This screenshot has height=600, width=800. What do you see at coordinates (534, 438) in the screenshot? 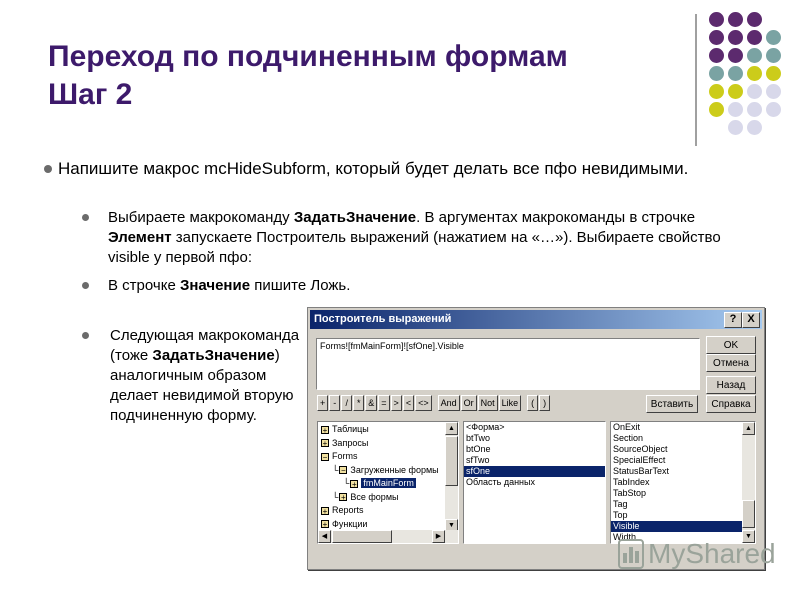
I see `list-item: btTwo` at bounding box center [534, 438].